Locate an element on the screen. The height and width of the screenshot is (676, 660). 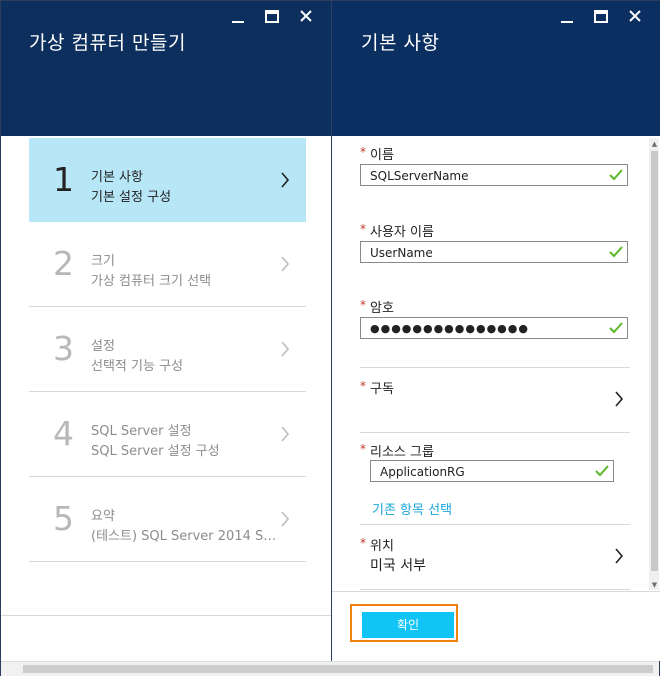
step-basics: 1 기본 사항 기본 설정 구성 is located at coordinates (167, 180).